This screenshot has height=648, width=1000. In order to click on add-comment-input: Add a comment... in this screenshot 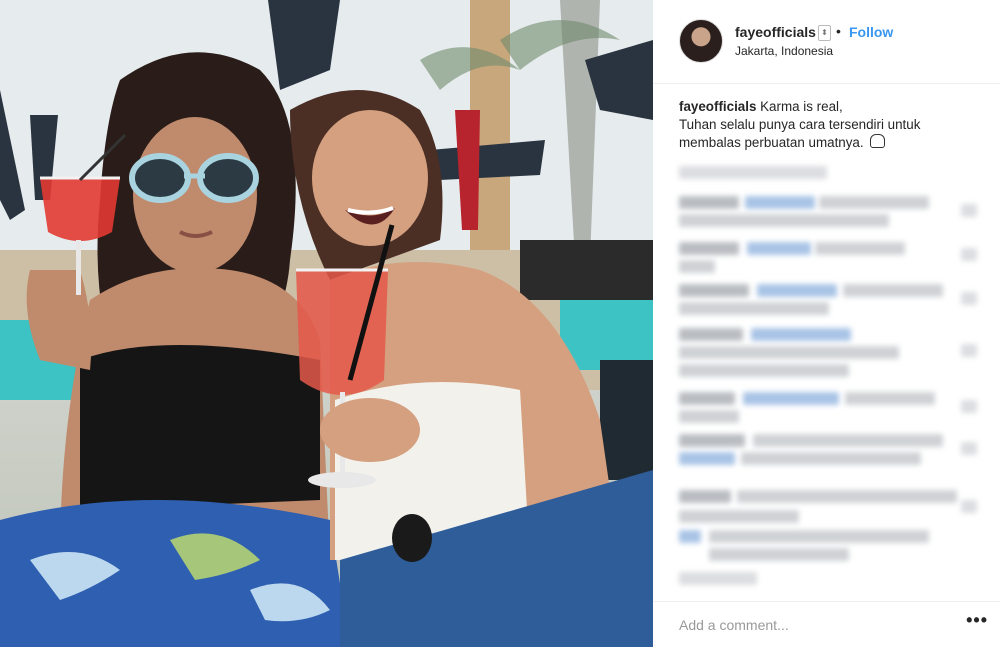, I will do `click(734, 625)`.